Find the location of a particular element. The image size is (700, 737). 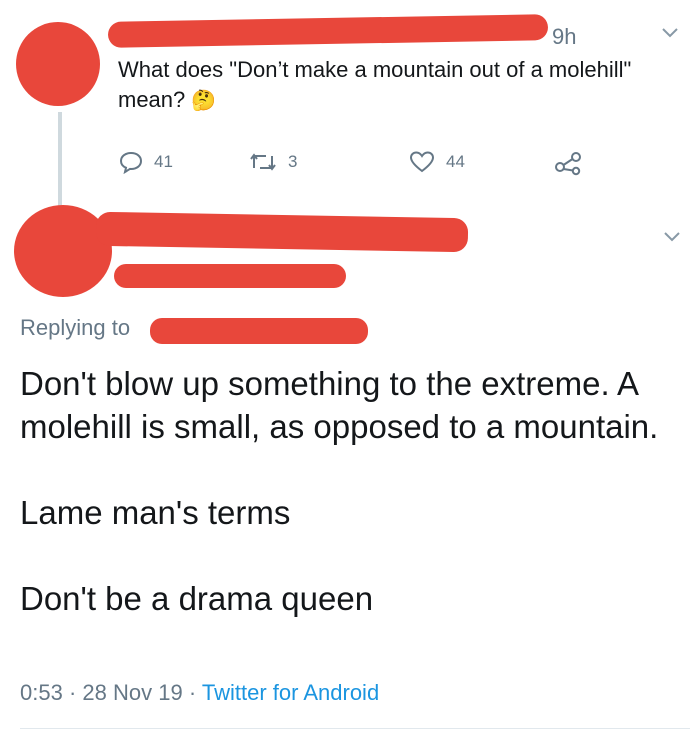

reply-line: Don't be a drama queen is located at coordinates (197, 598).